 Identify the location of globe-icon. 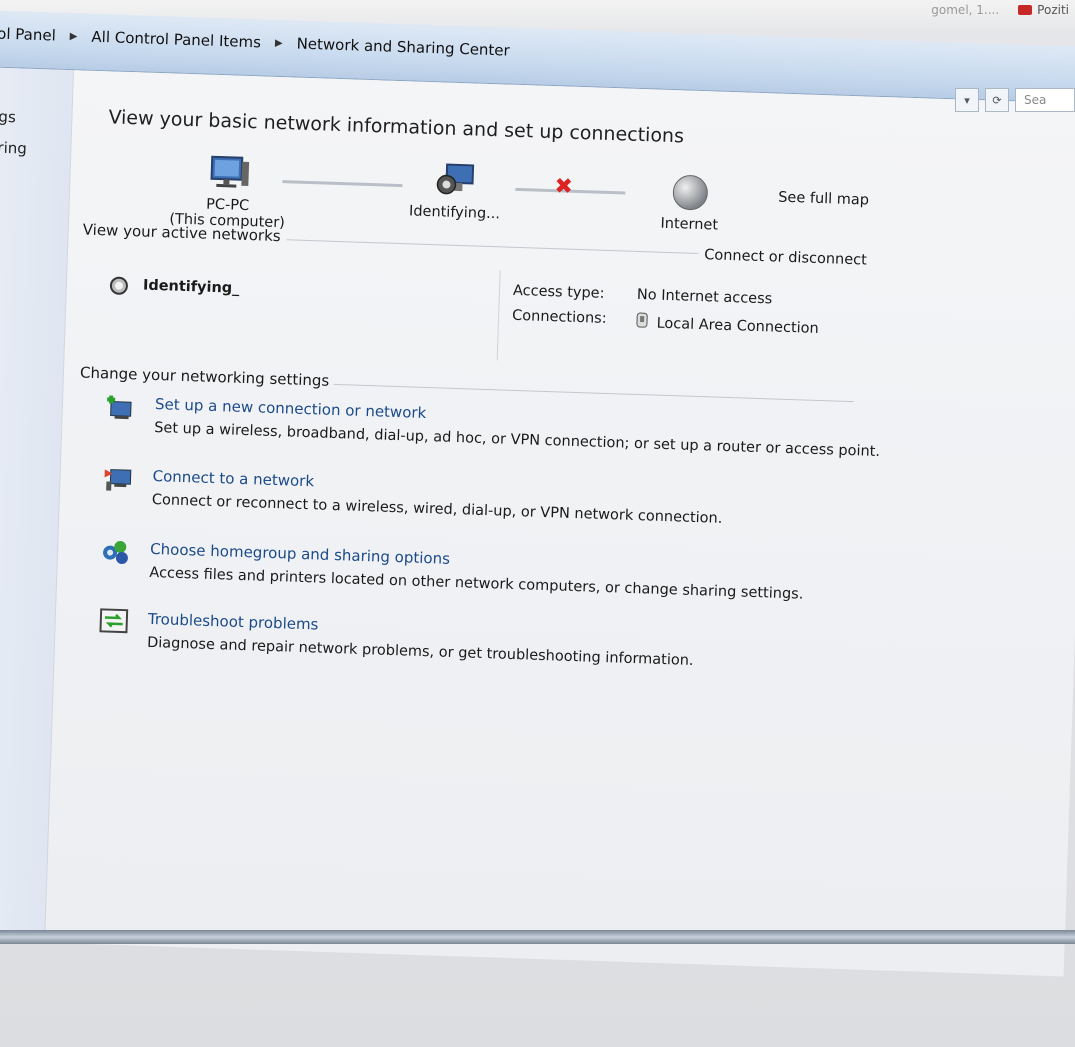
(690, 193).